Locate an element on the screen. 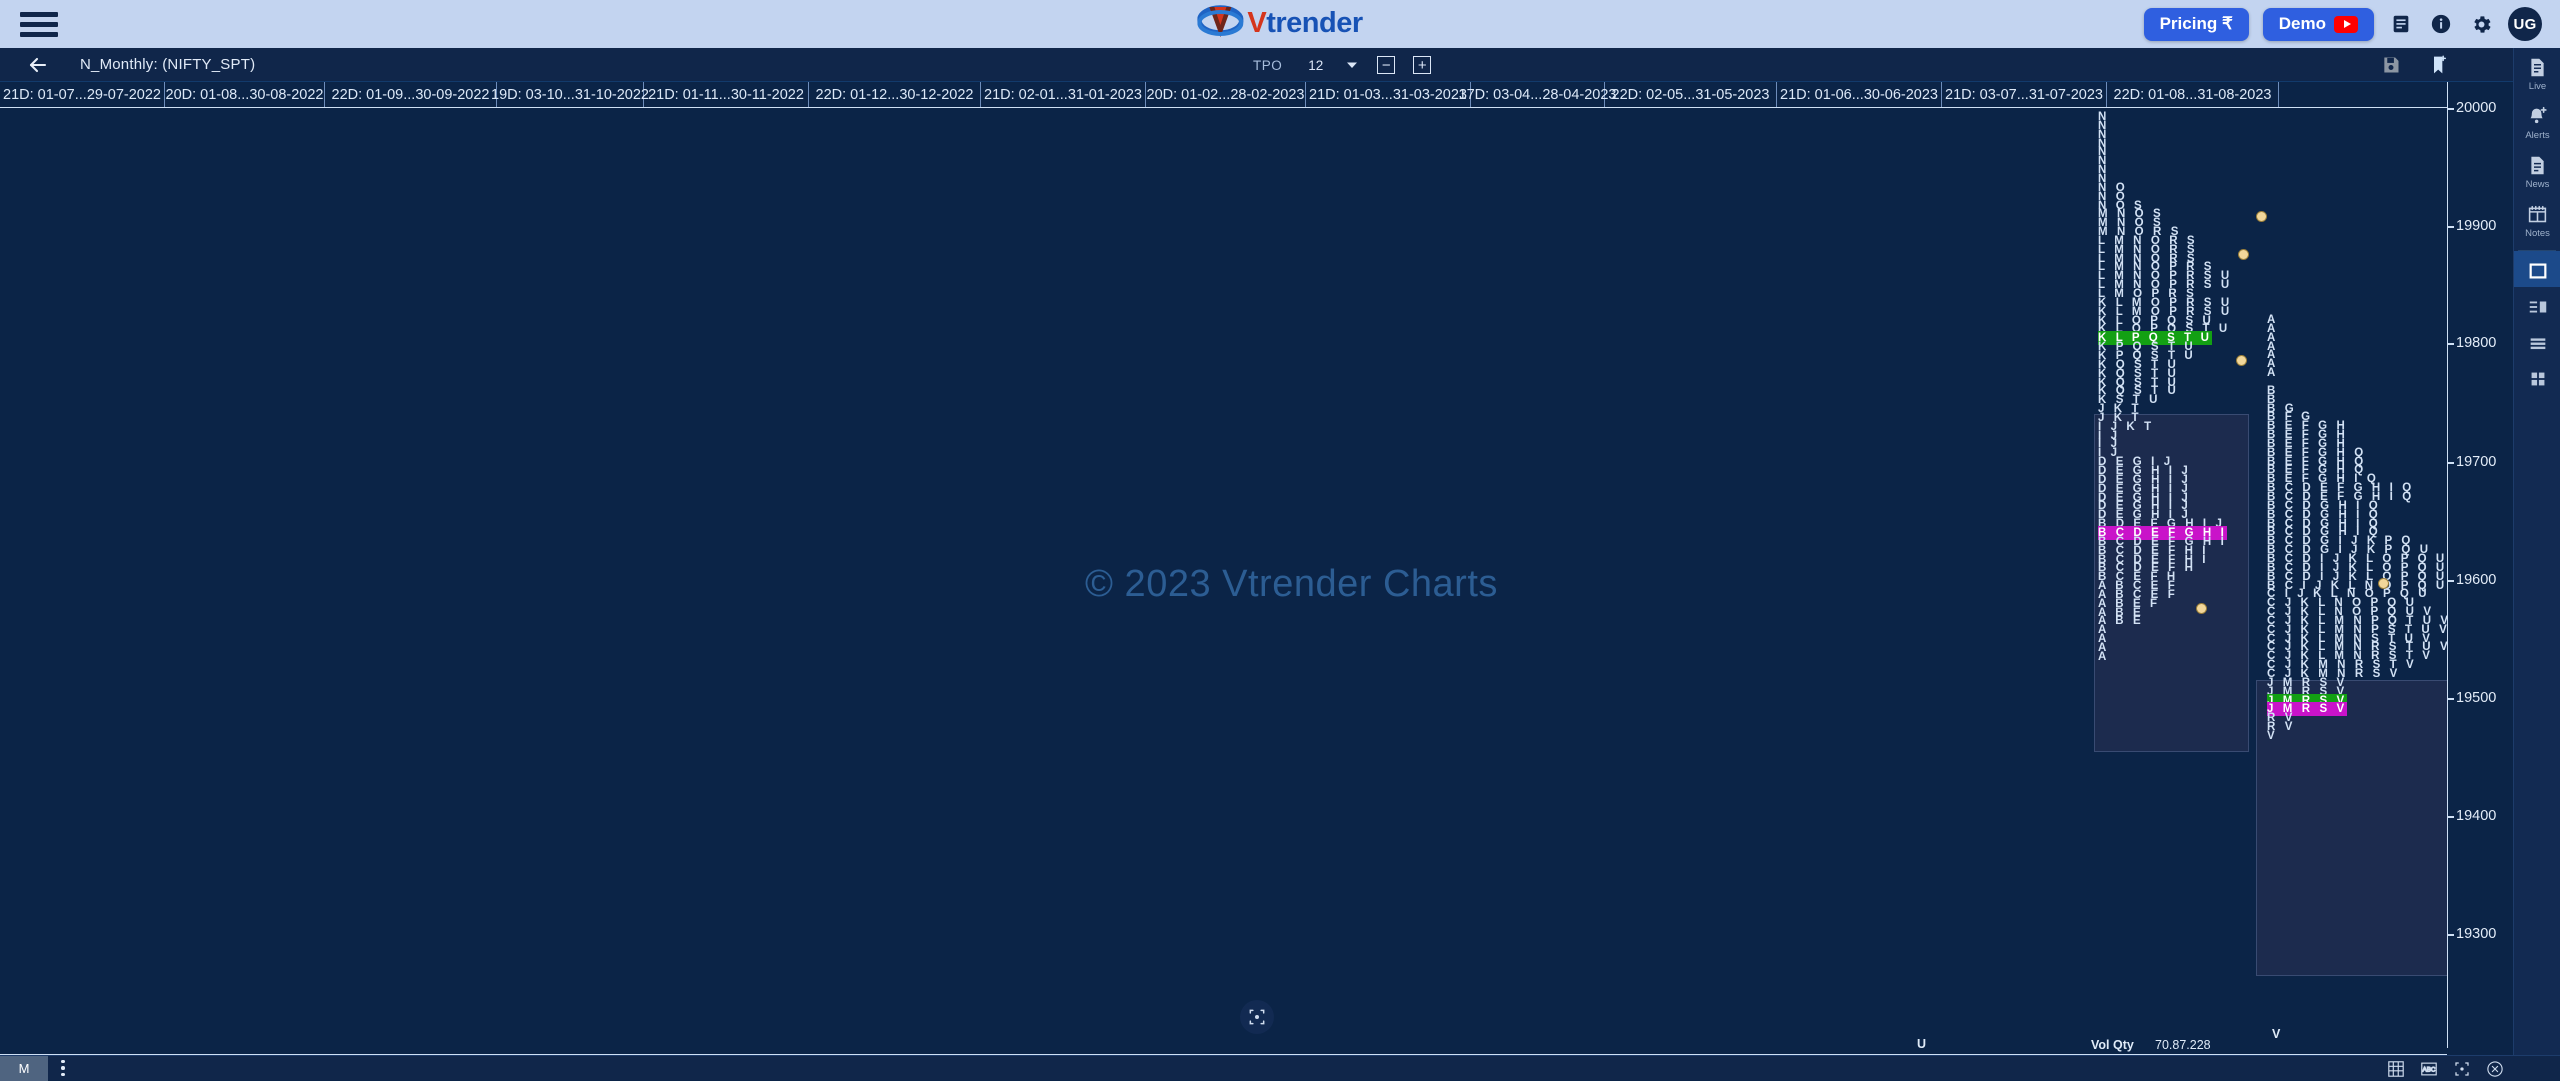 The image size is (2560, 1081). avatar-initials: UG is located at coordinates (2524, 24).